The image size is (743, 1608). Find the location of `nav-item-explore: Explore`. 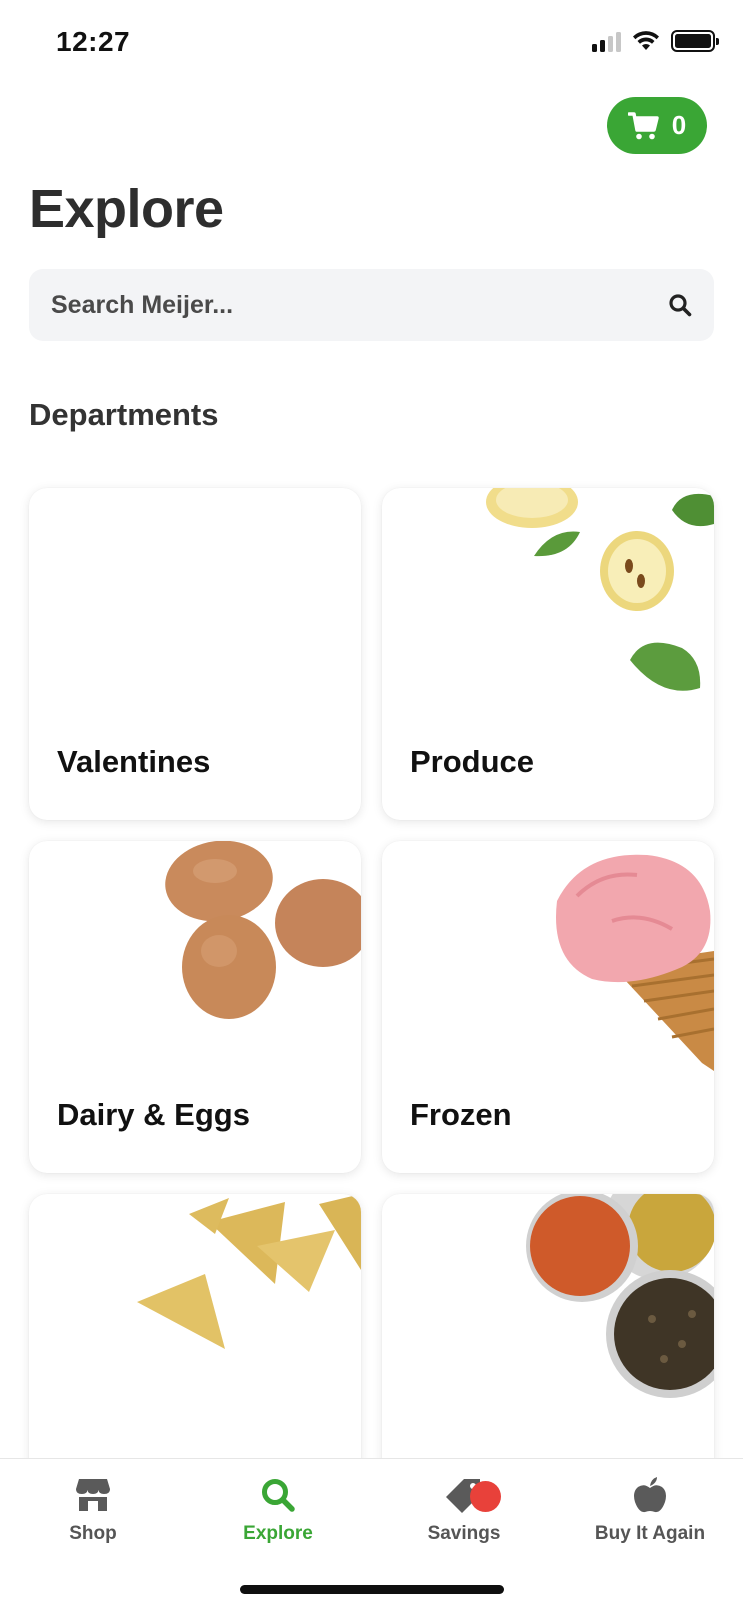

nav-item-explore: Explore is located at coordinates (278, 1510).